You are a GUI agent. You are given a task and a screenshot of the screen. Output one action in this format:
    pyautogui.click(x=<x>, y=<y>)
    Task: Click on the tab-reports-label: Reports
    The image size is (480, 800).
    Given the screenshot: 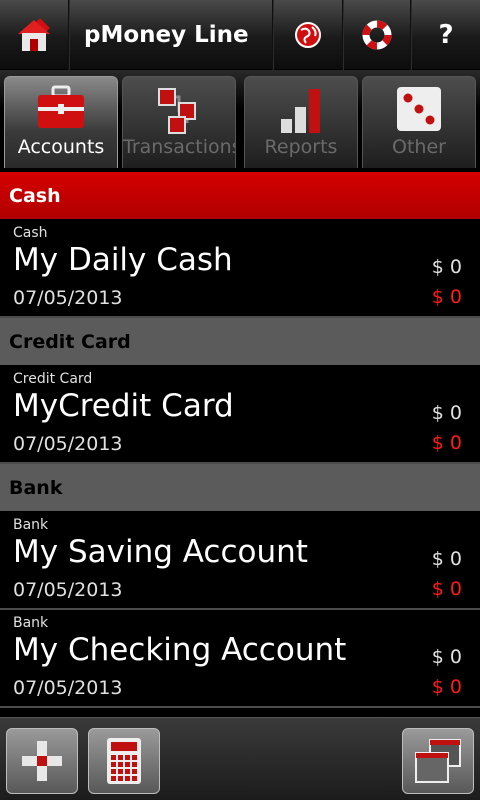 What is the action you would take?
    pyautogui.click(x=301, y=147)
    